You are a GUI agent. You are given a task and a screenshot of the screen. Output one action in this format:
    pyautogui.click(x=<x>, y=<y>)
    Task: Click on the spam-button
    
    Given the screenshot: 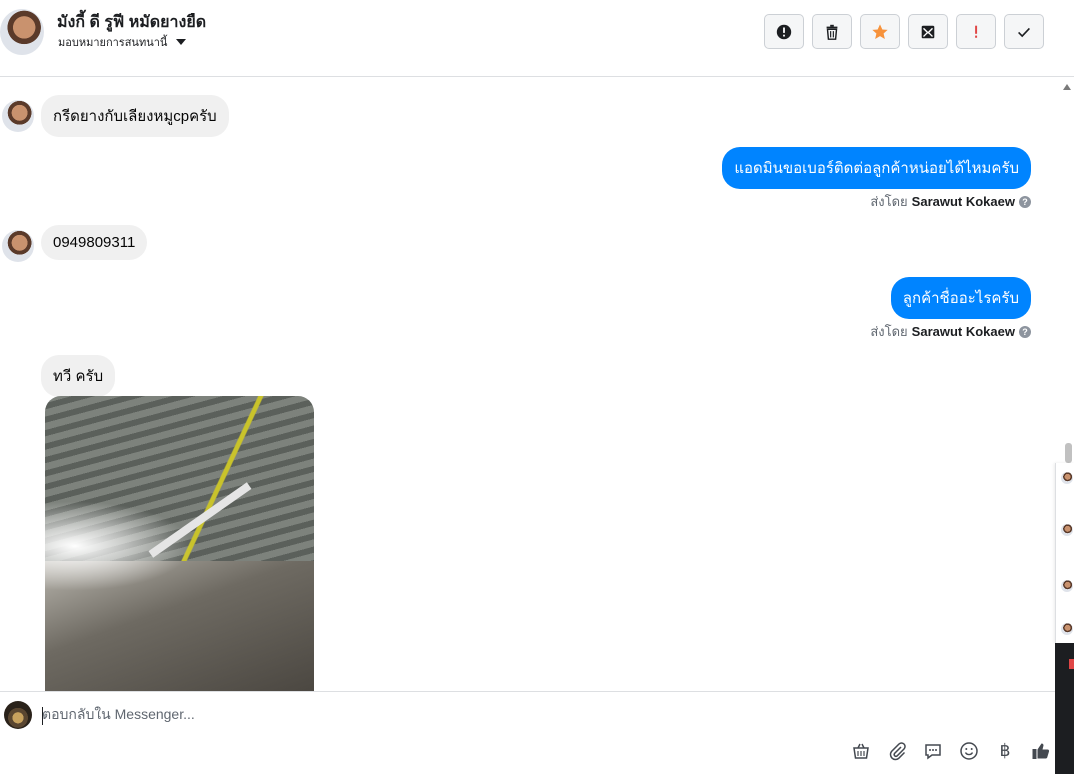 What is the action you would take?
    pyautogui.click(x=784, y=31)
    